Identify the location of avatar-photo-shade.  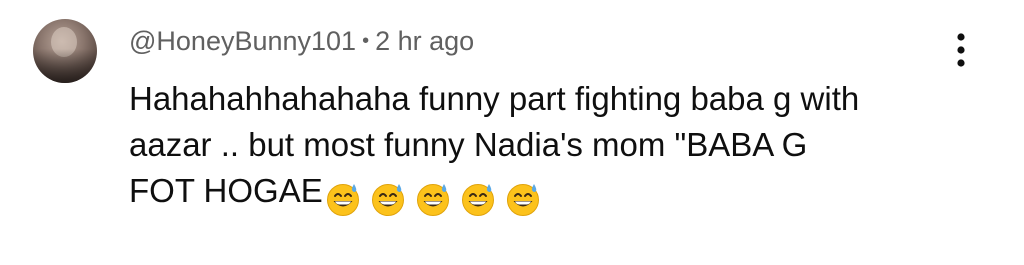
(65, 66).